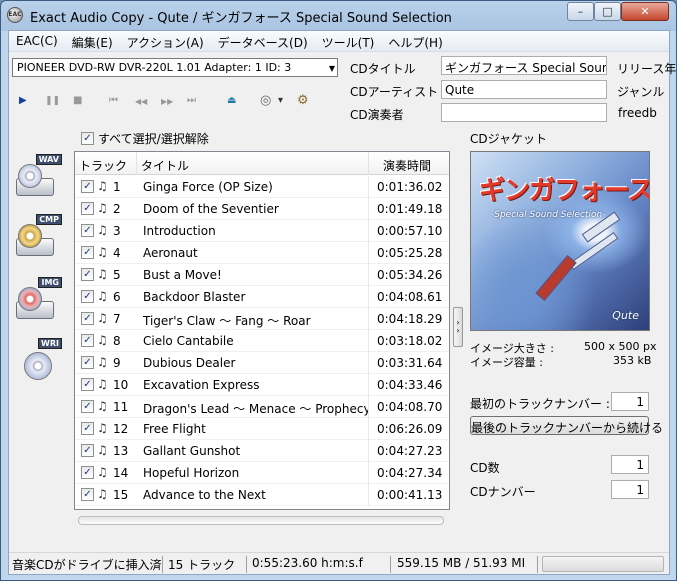  Describe the element at coordinates (255, 341) in the screenshot. I see `track-title: Cielo Cantabile` at that location.